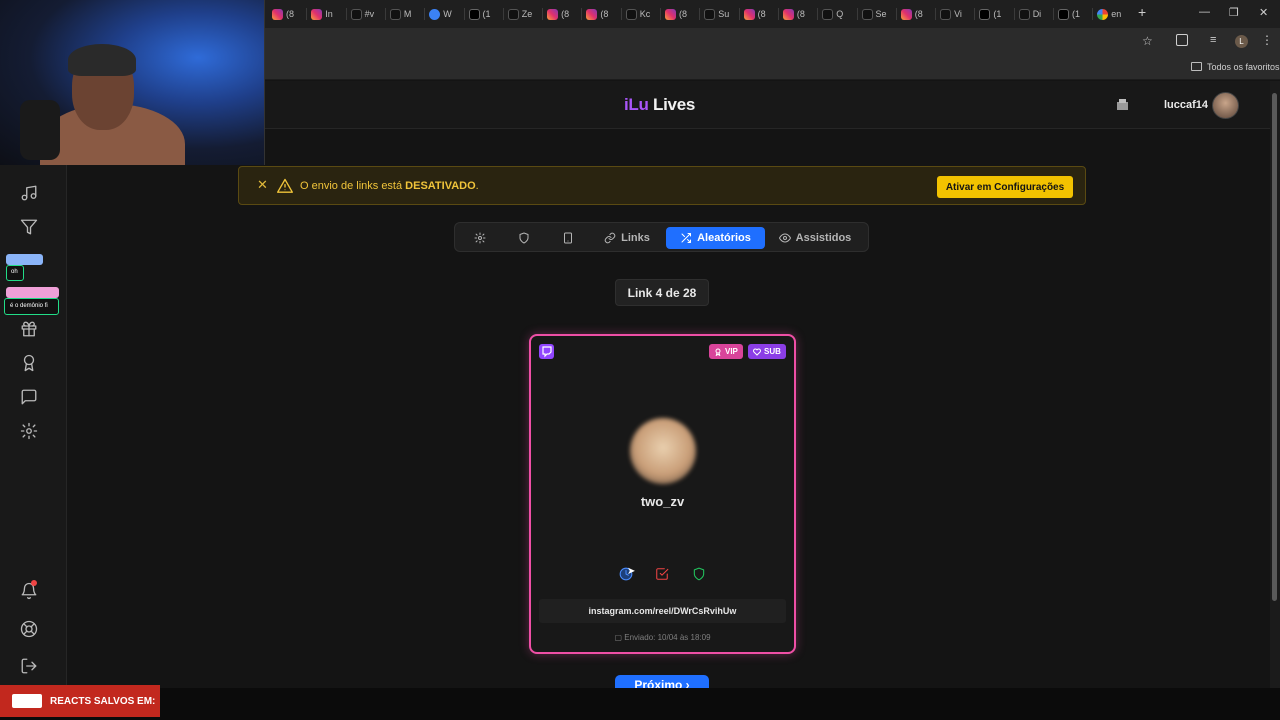  Describe the element at coordinates (700, 575) in the screenshot. I see `moderate-button` at that location.